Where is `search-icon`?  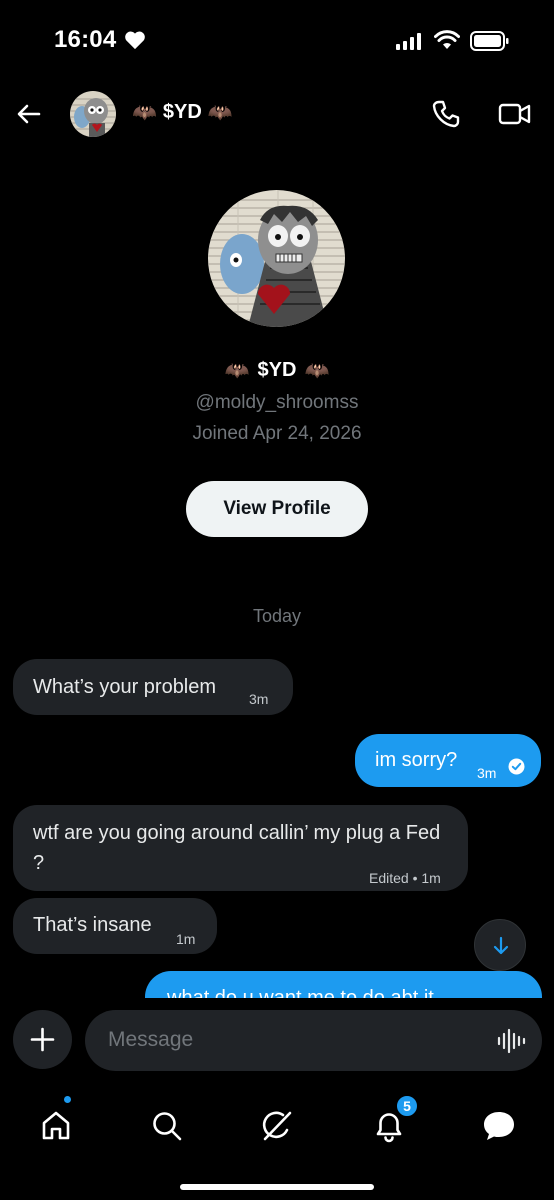
search-icon is located at coordinates (167, 1126).